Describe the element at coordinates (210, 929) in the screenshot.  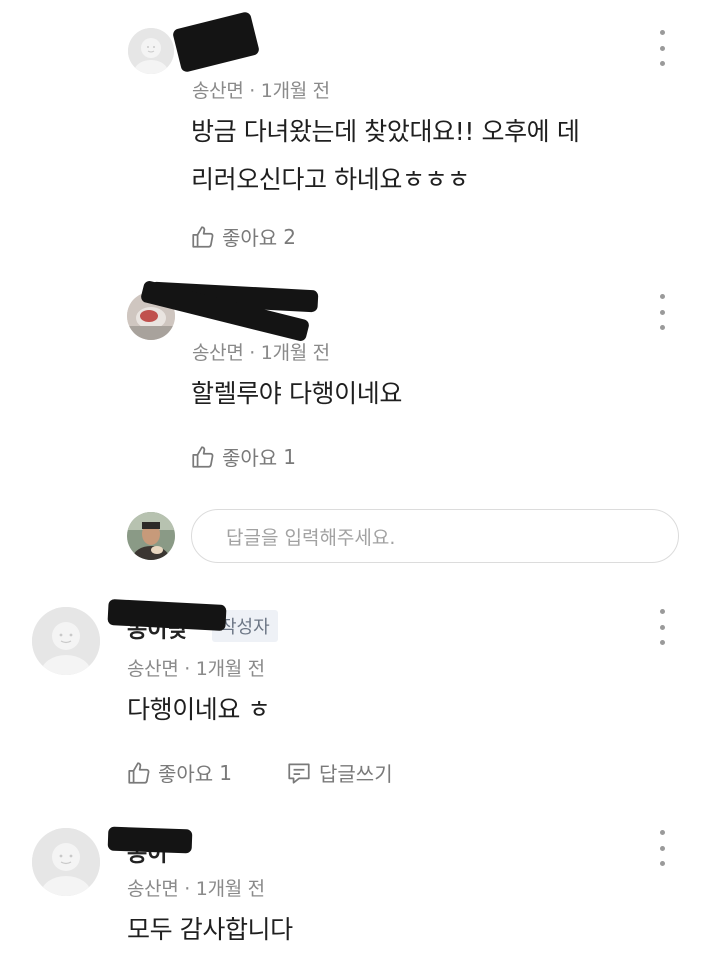
I see `comment-text: 모두 감사합니다` at that location.